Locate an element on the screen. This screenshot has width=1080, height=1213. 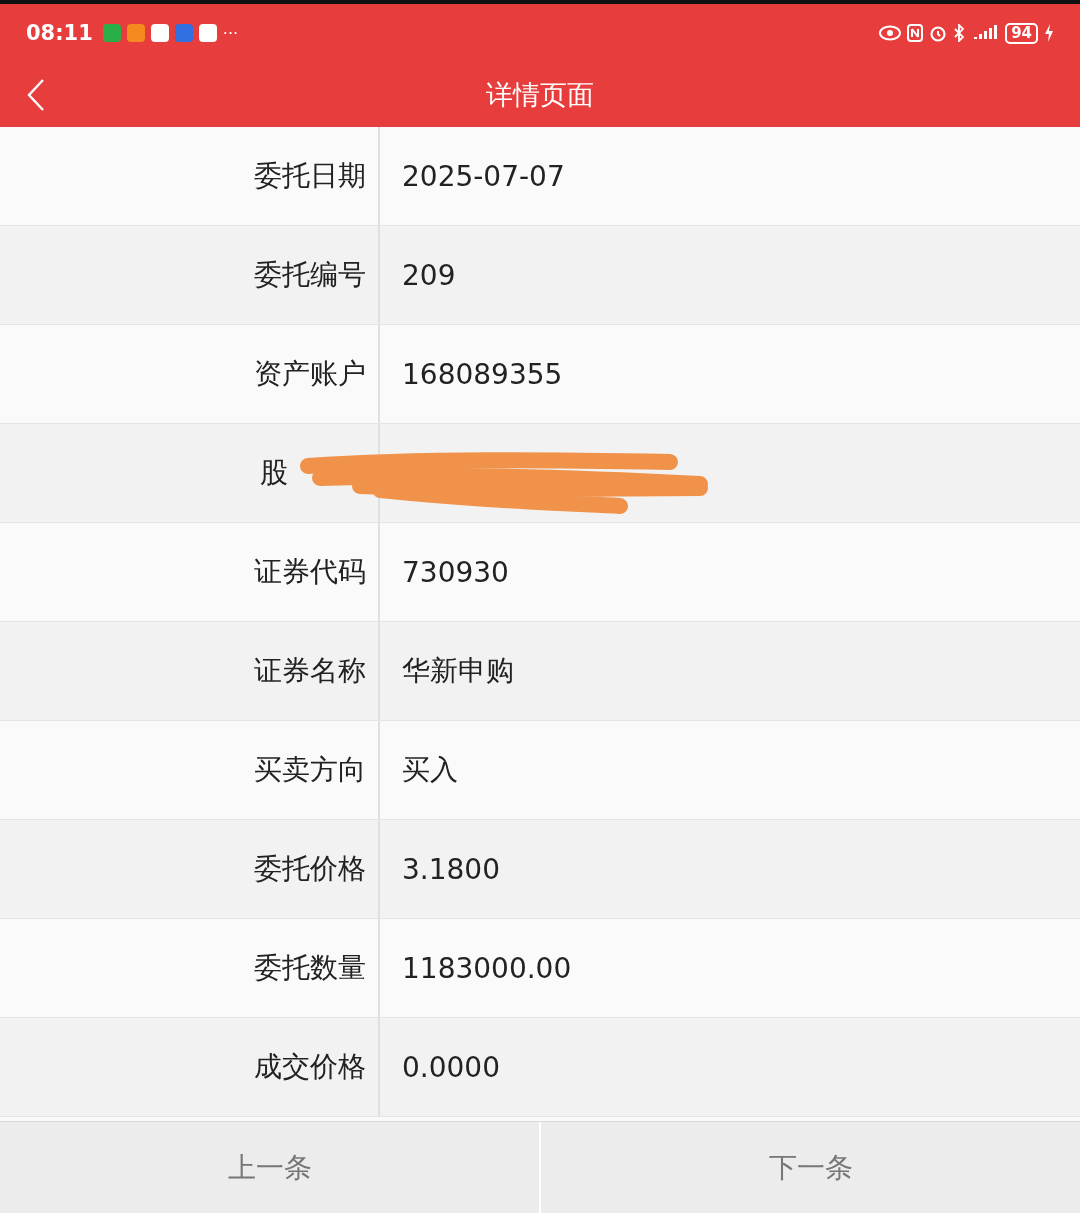
alarm-icon is located at coordinates (938, 33).